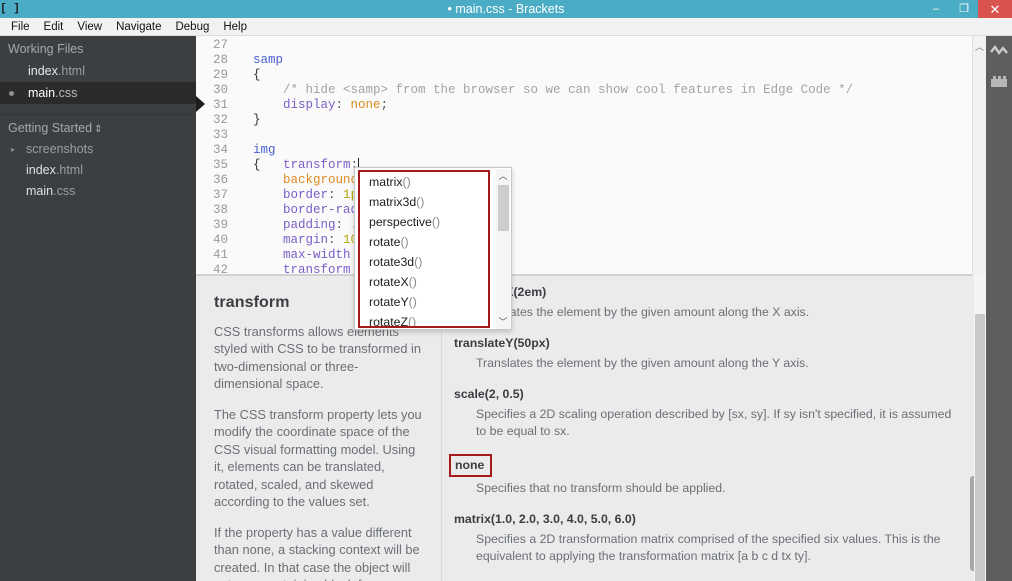 The width and height of the screenshot is (1012, 581). I want to click on autocomplete-item: rotateY(), so click(424, 302).